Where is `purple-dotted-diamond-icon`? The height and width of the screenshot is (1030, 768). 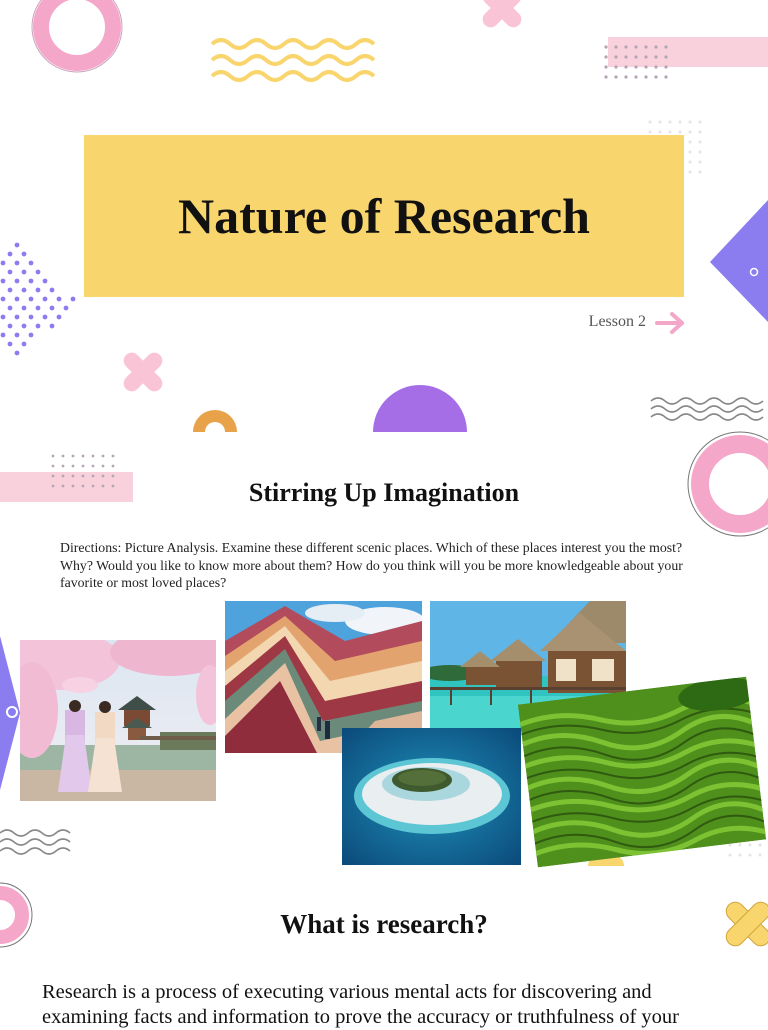 purple-dotted-diamond-icon is located at coordinates (38, 299).